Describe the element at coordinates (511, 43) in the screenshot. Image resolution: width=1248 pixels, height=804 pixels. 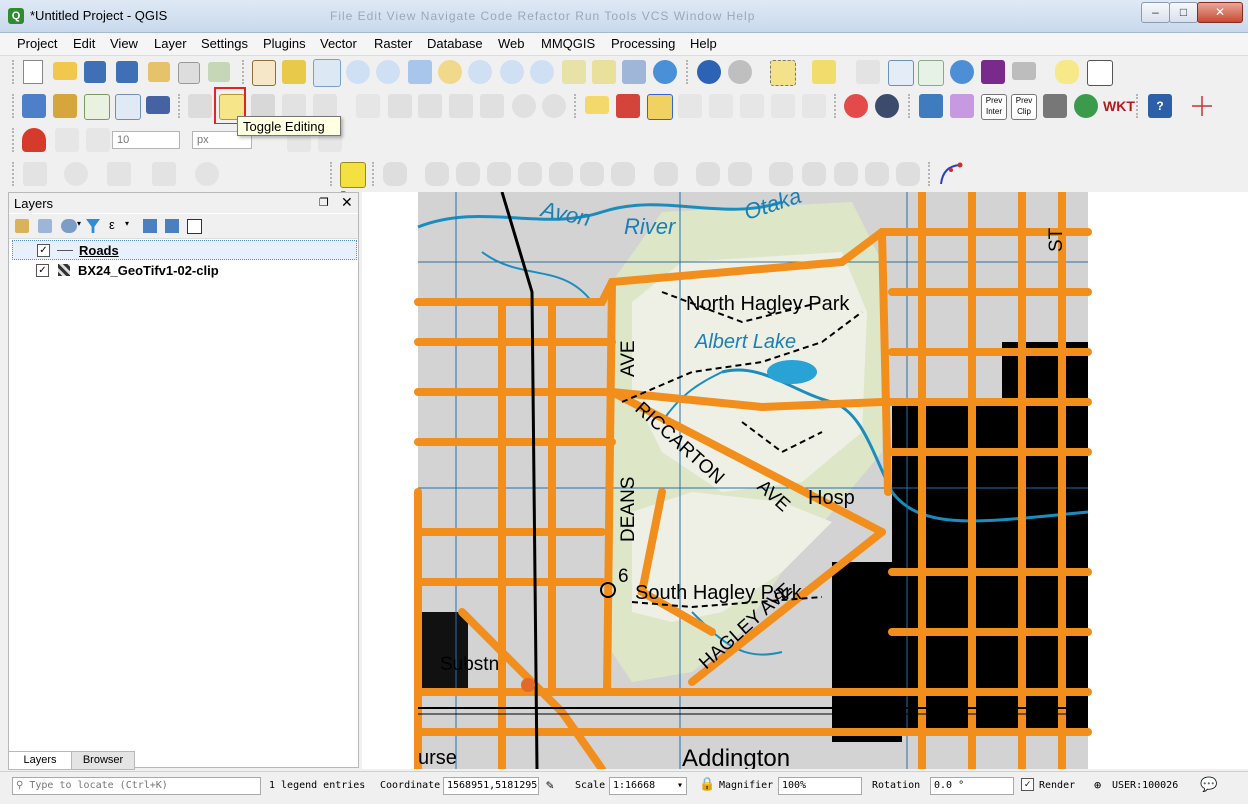
I see `menu-web: Web` at that location.